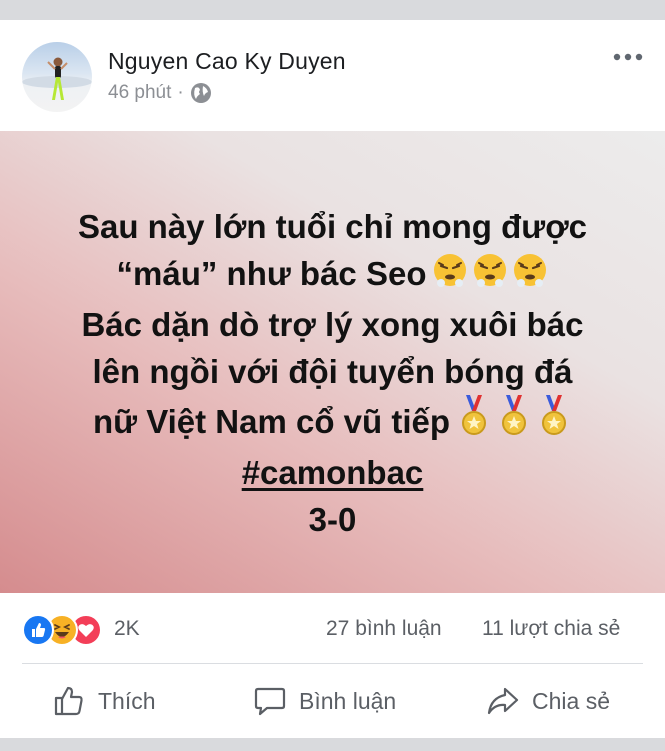 The image size is (665, 751). What do you see at coordinates (503, 701) in the screenshot?
I see `share-arrow-icon` at bounding box center [503, 701].